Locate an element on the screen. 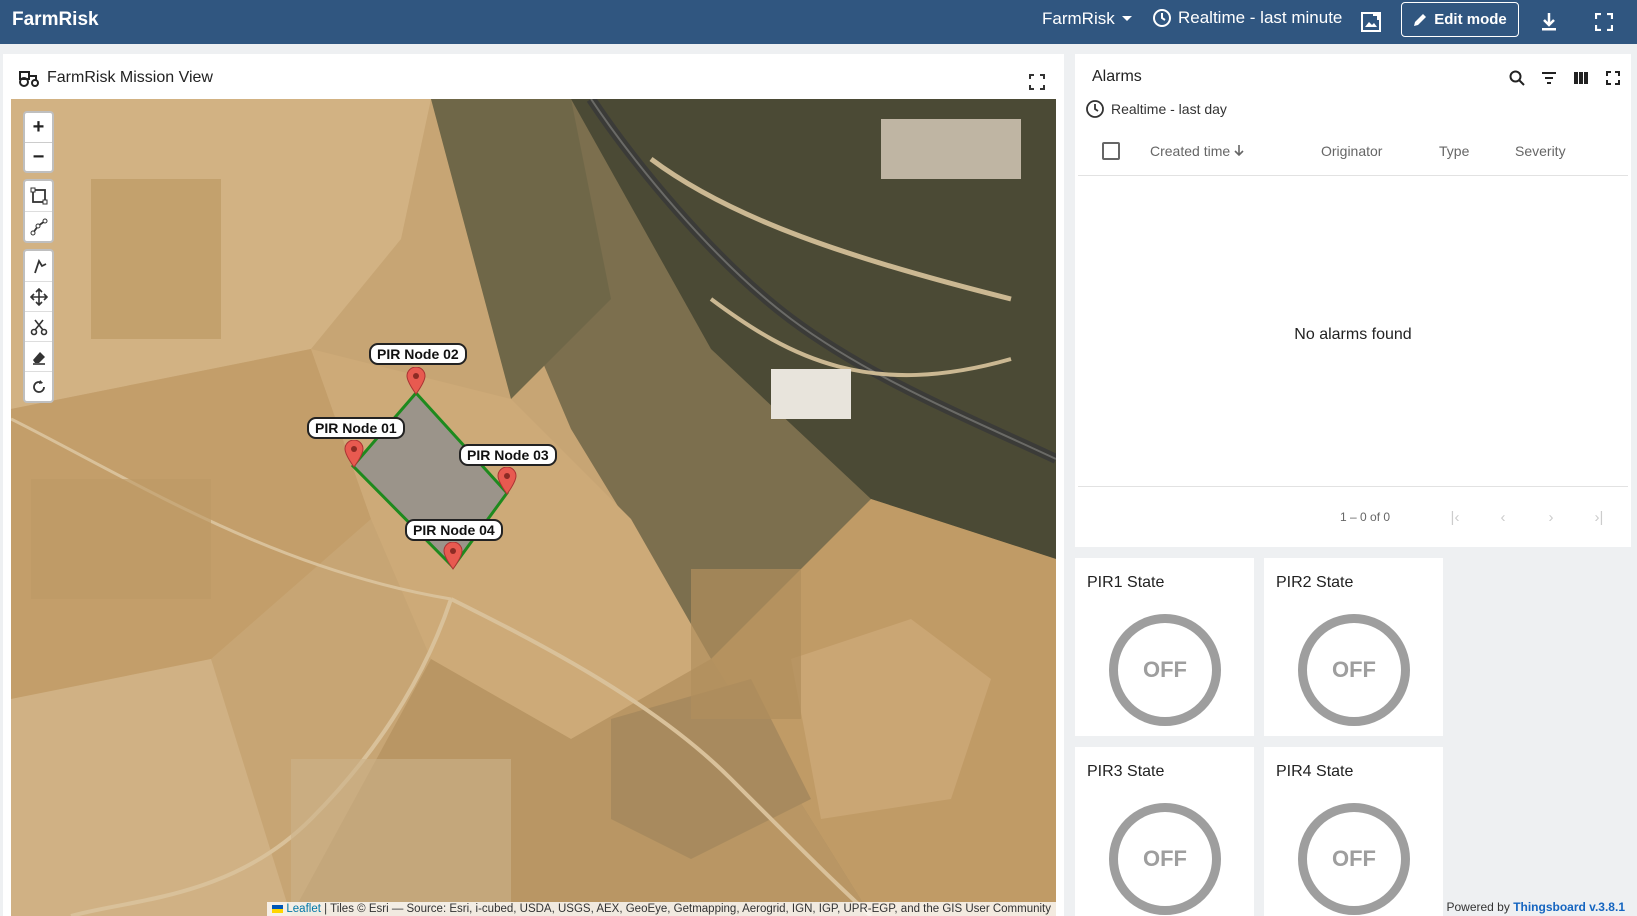  marker-label-pir-node-03: PIR Node 03 is located at coordinates (508, 455).